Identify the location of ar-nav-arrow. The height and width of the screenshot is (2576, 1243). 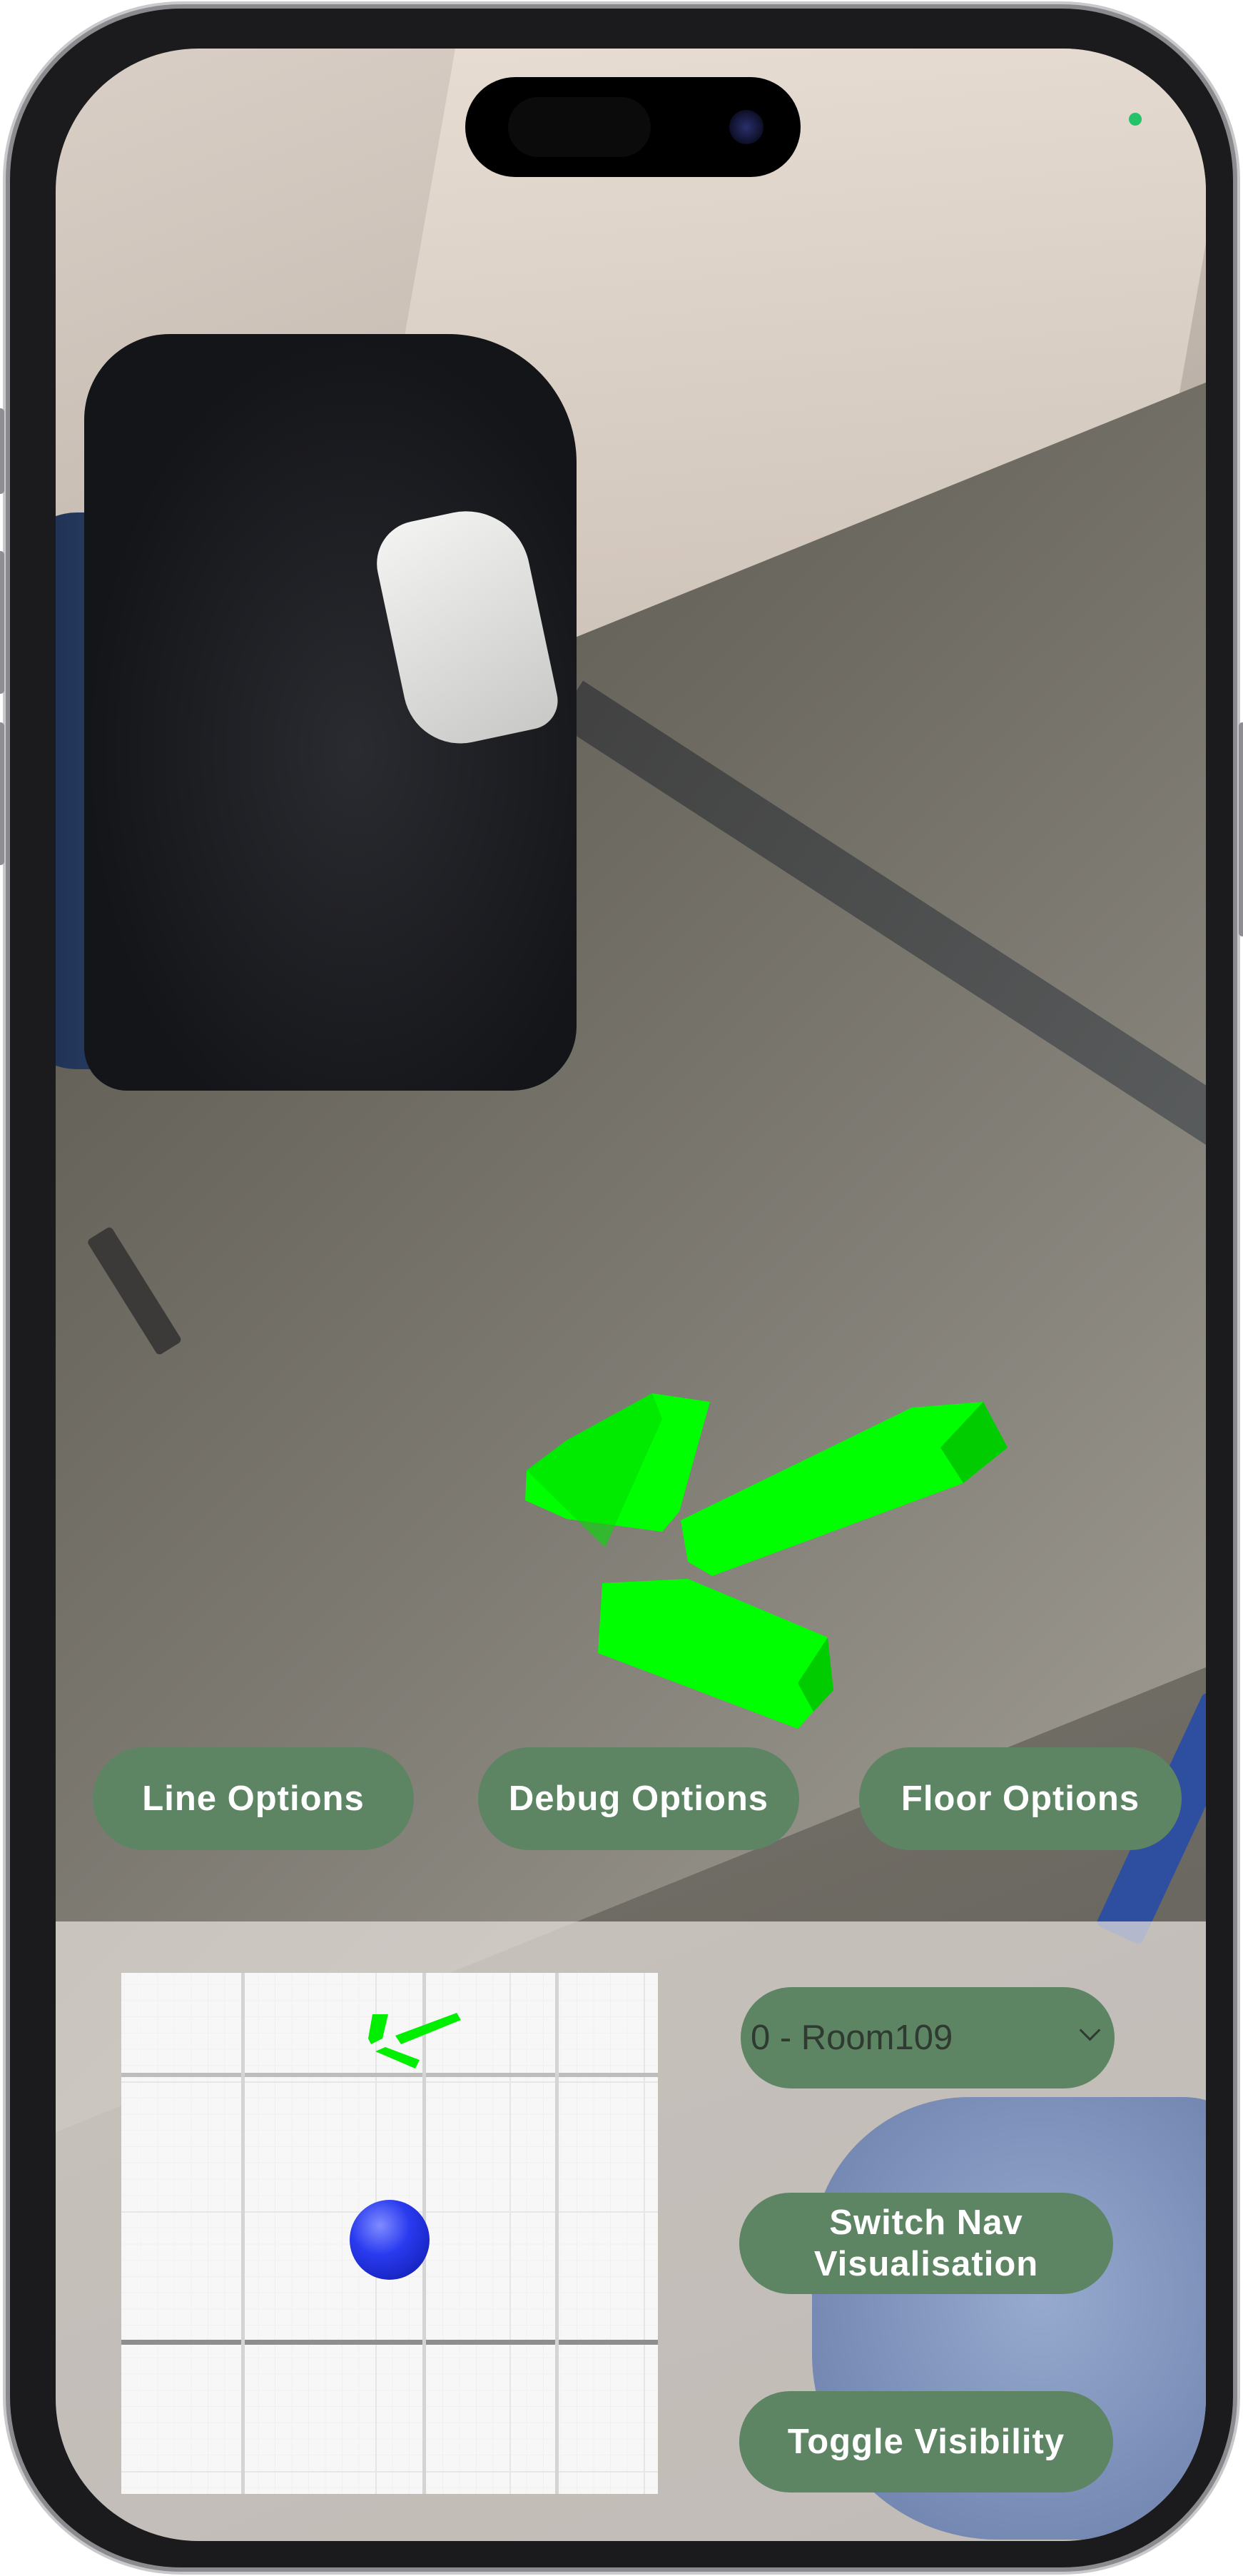
(766, 1561).